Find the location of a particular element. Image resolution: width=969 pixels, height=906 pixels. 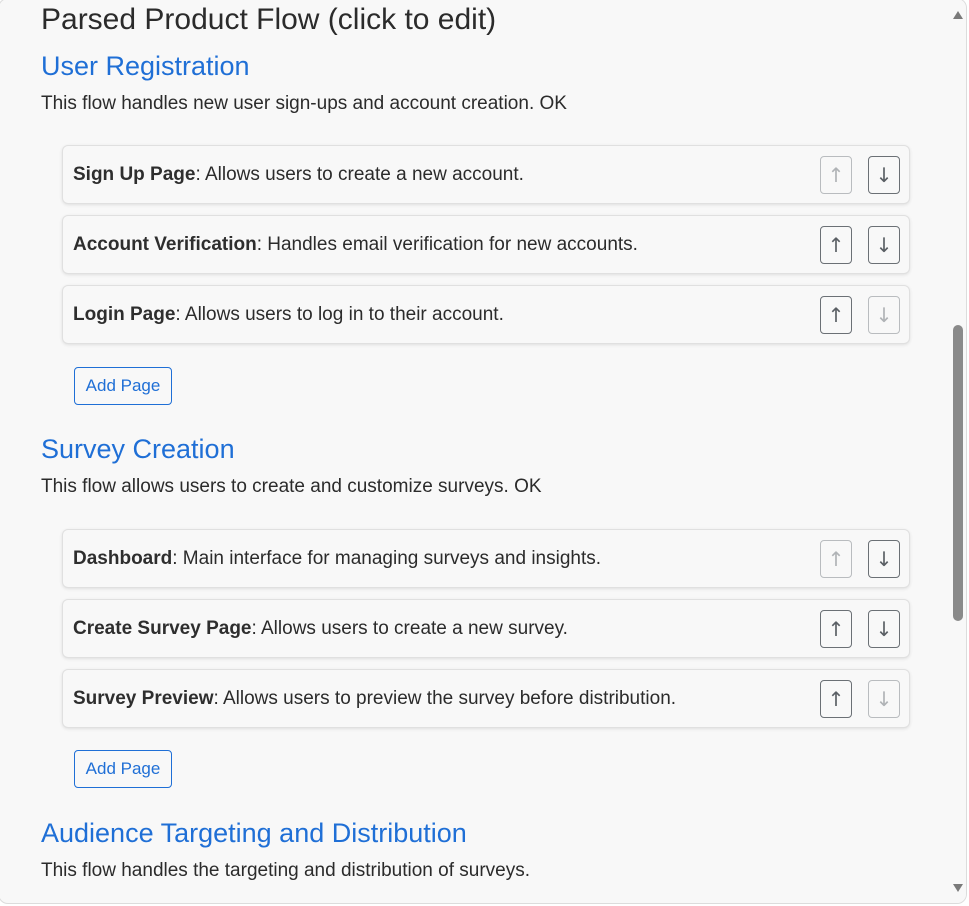

flow-title: Survey Creation is located at coordinates (138, 449).